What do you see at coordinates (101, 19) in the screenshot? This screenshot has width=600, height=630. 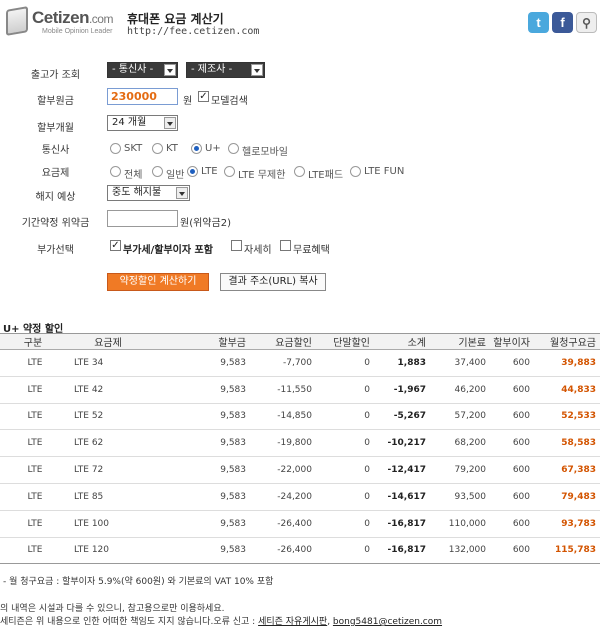 I see `logo-domain: .com` at bounding box center [101, 19].